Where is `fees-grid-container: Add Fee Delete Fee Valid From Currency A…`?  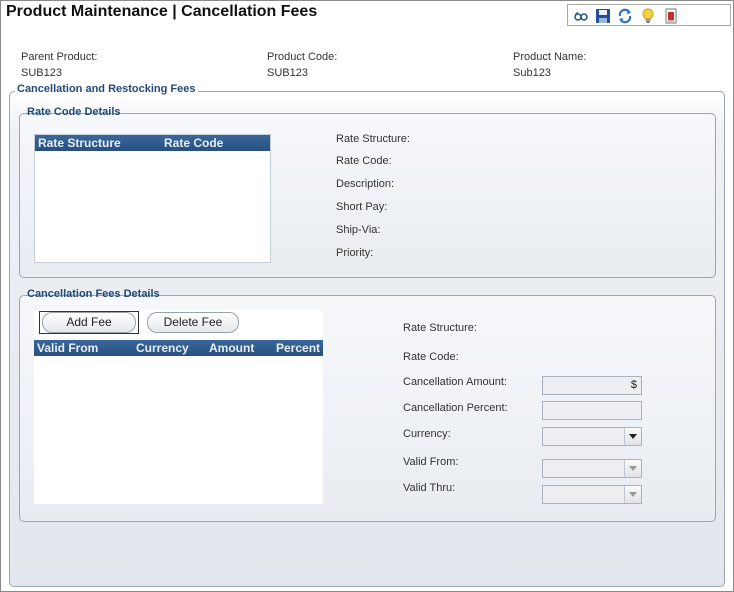
fees-grid-container: Add Fee Delete Fee Valid From Currency A… is located at coordinates (178, 407).